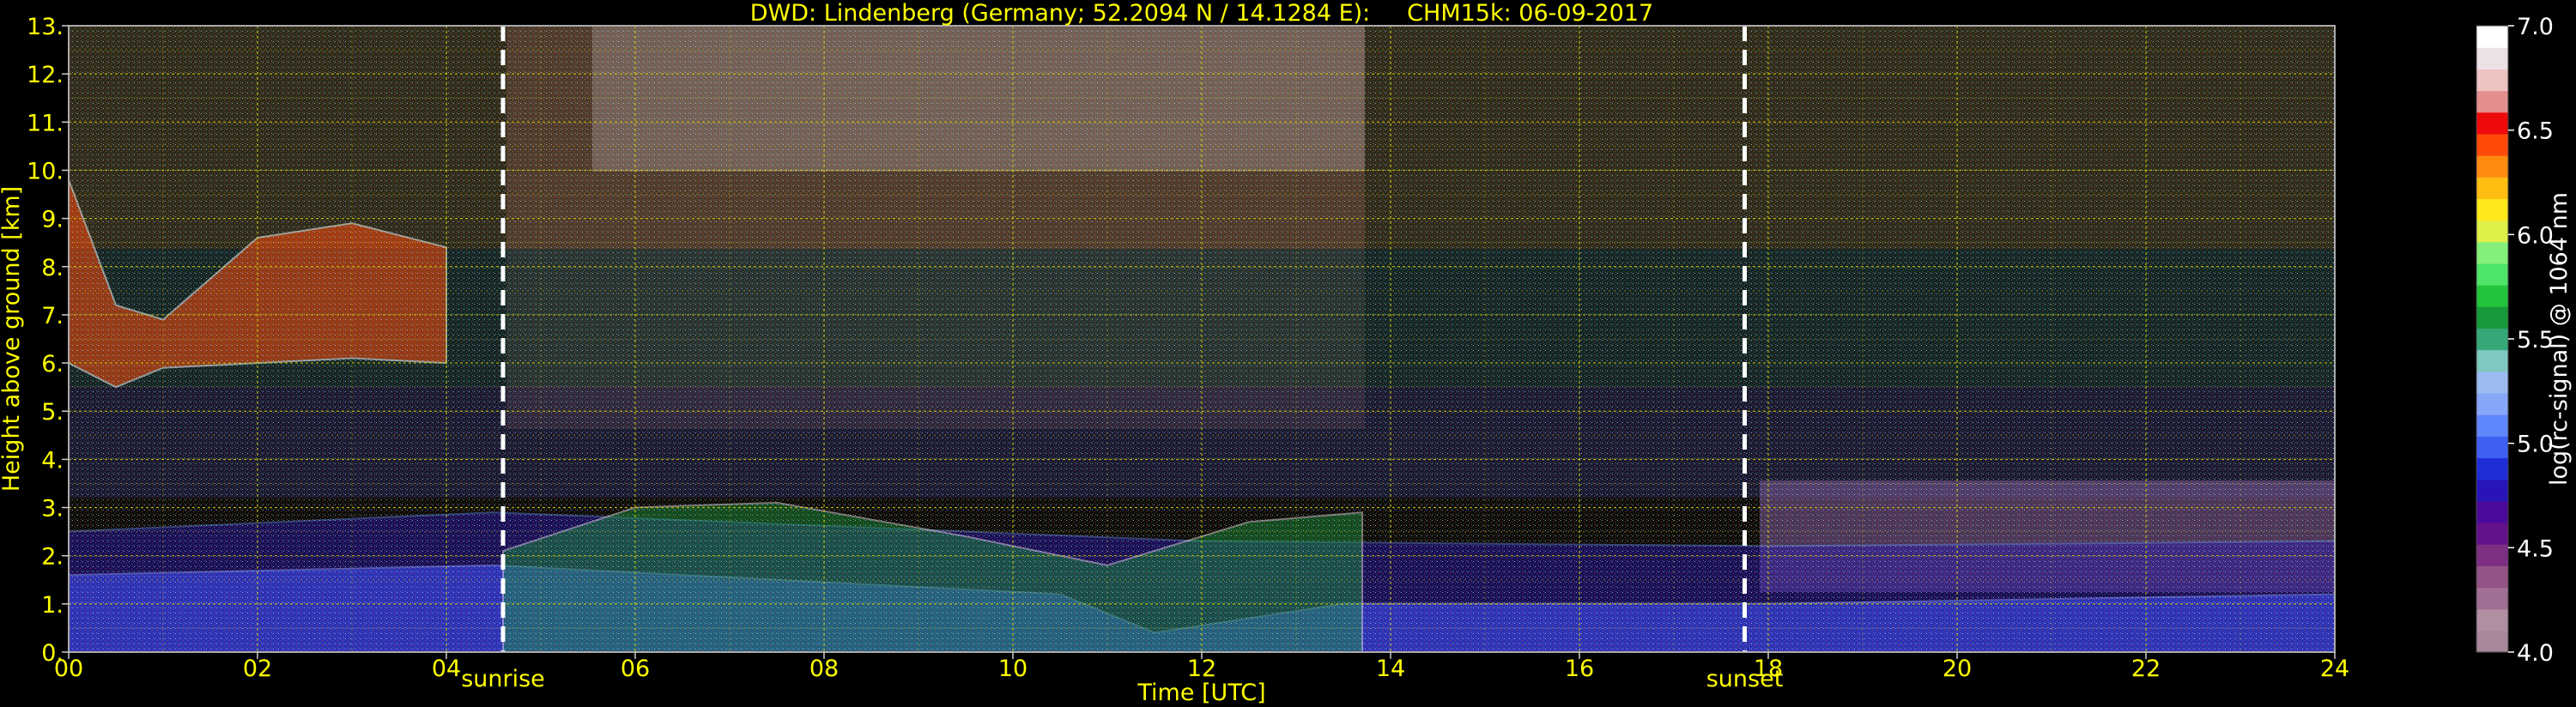  I want to click on colorbar: 4.04.55.05.56.06.57.0, so click(2515, 340).